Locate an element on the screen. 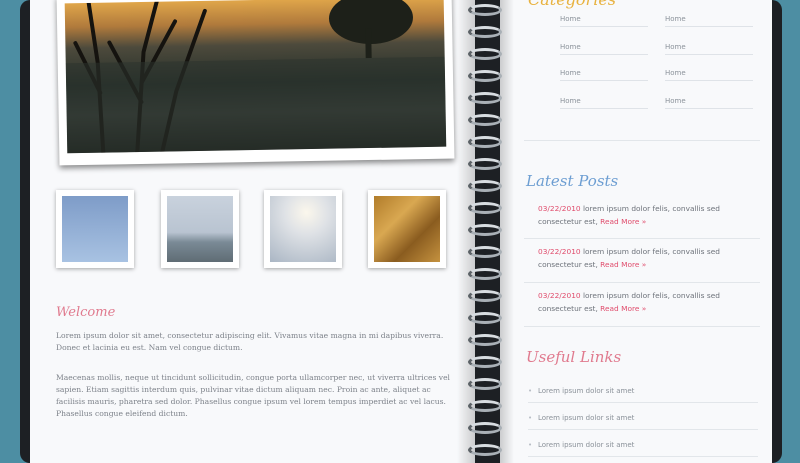 Image resolution: width=800 pixels, height=463 pixels. cloud-photo is located at coordinates (303, 229).